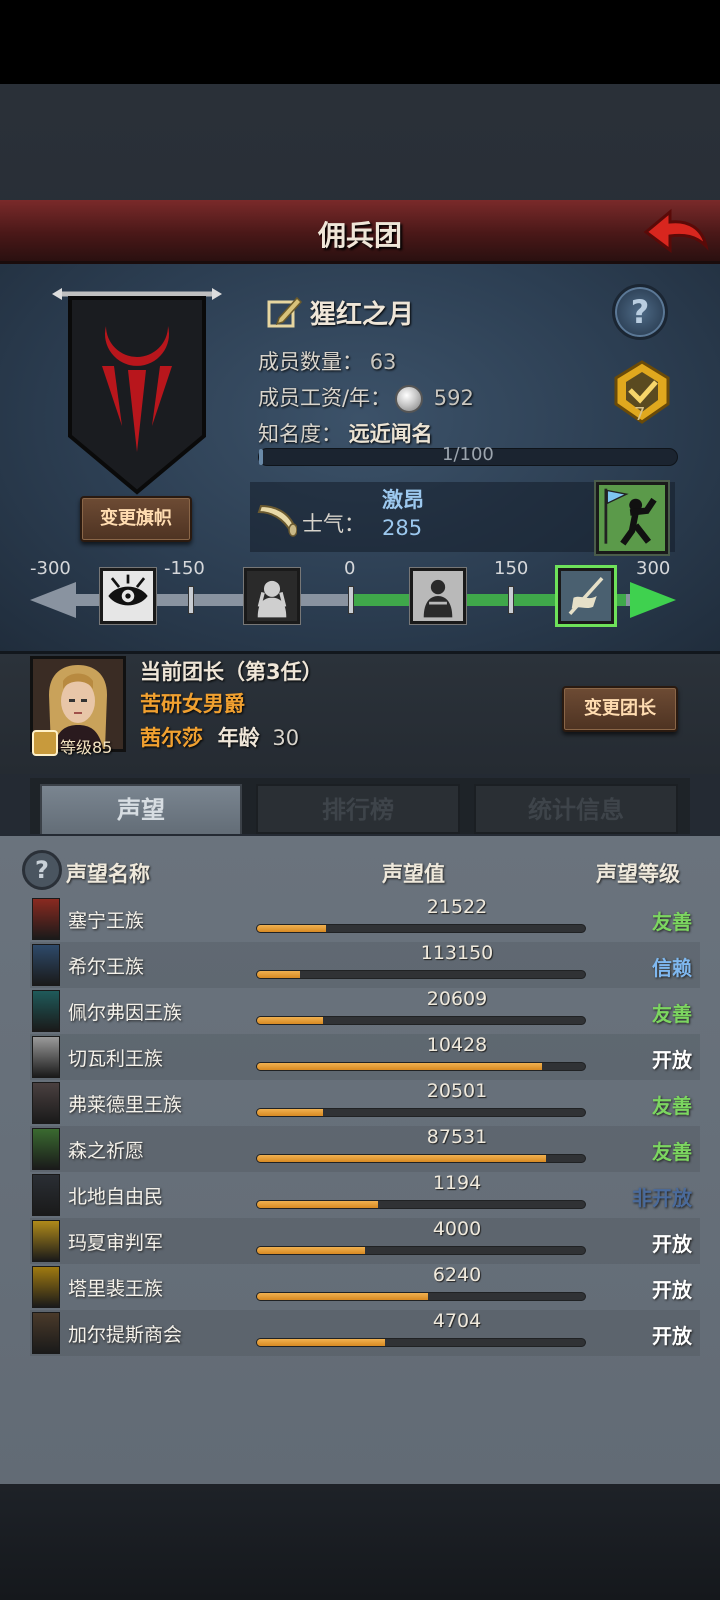  What do you see at coordinates (390, 434) in the screenshot?
I see `fame-value: 远近闻名` at bounding box center [390, 434].